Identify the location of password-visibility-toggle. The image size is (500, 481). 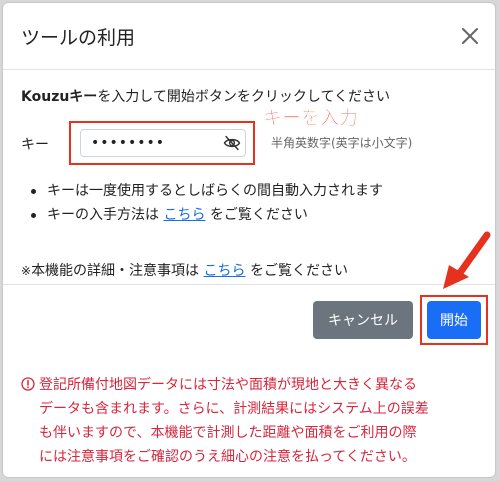
(232, 143).